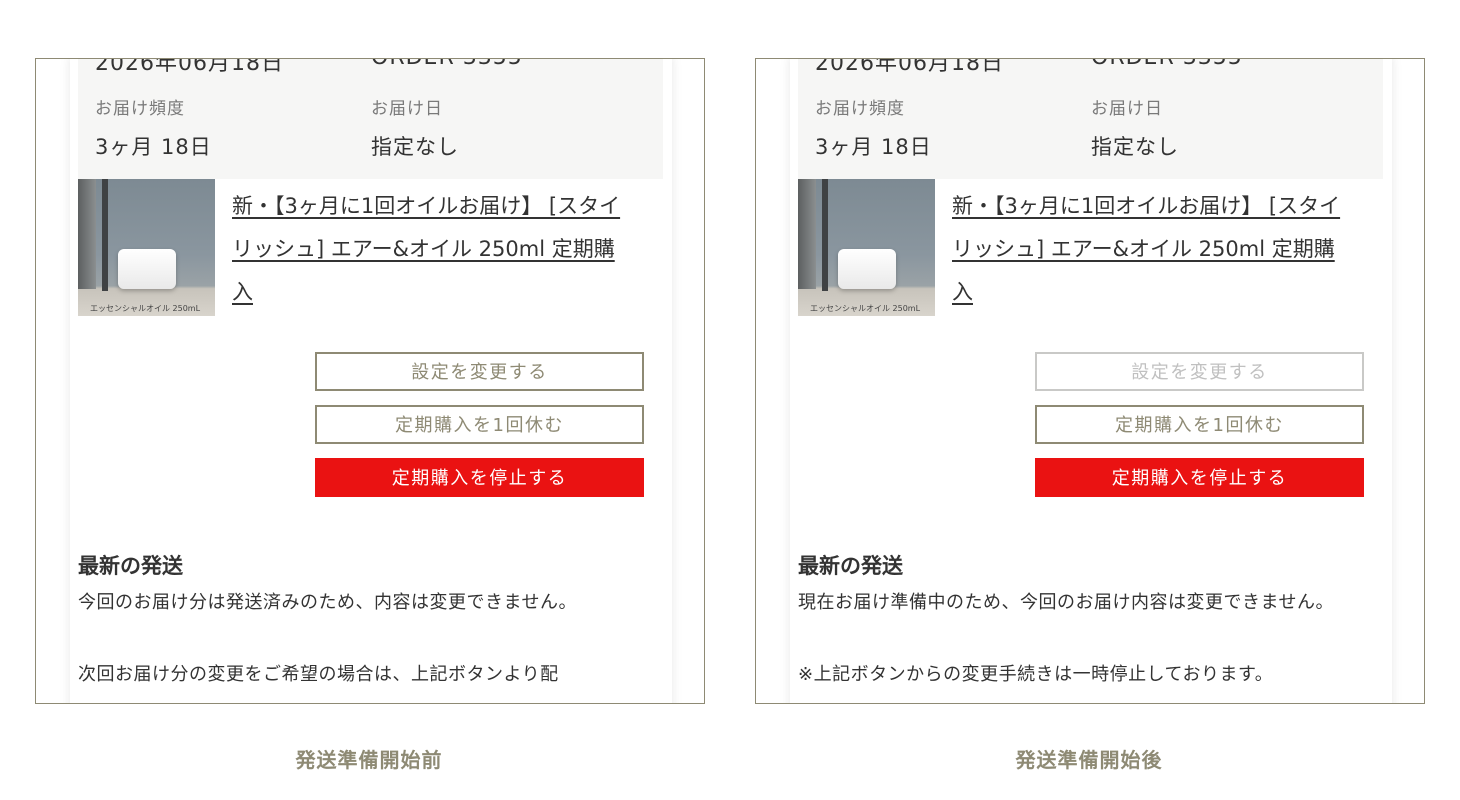  What do you see at coordinates (369, 760) in the screenshot?
I see `panel-caption-before: 発送準備開始前` at bounding box center [369, 760].